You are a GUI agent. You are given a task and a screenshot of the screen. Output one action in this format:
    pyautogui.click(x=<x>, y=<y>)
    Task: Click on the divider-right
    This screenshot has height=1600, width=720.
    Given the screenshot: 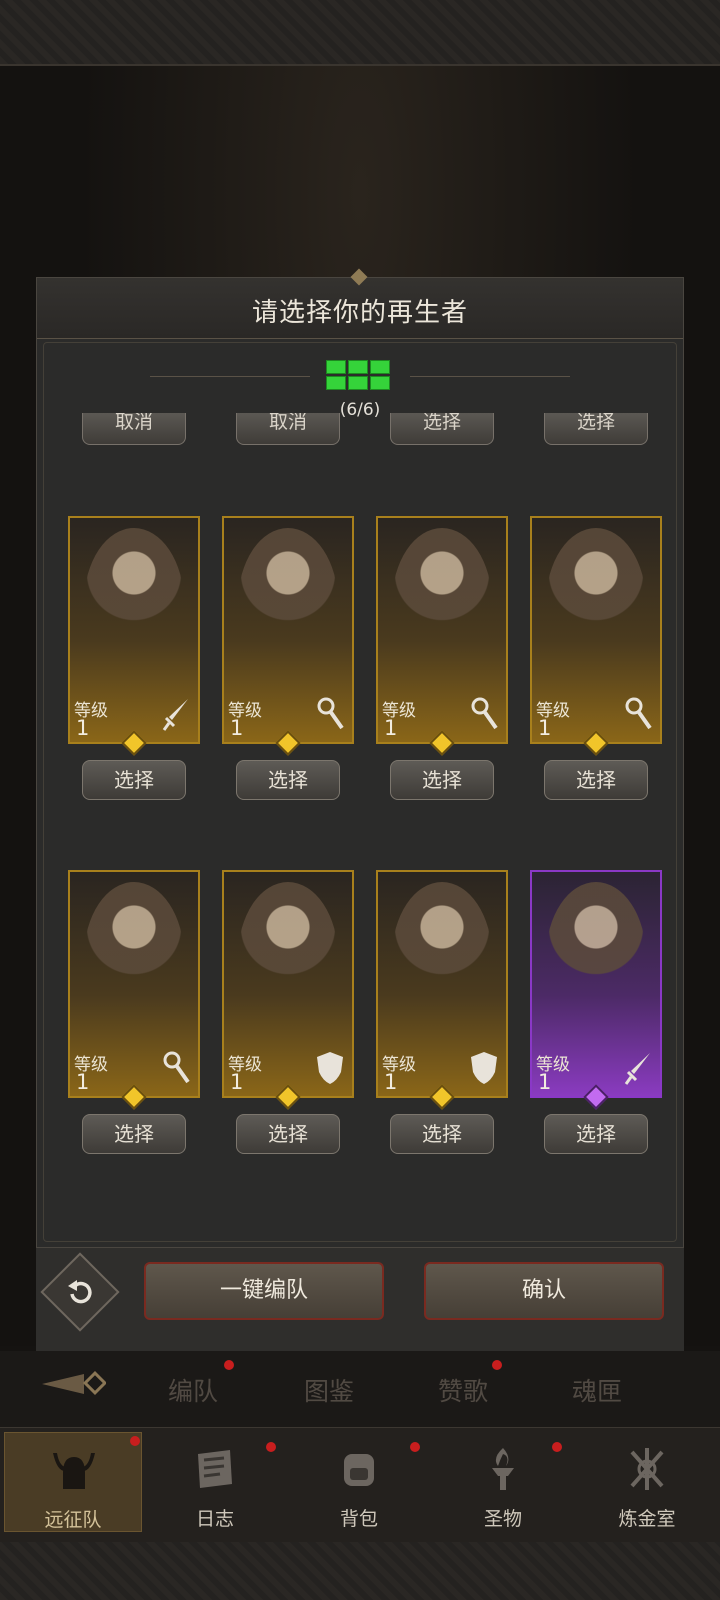 What is the action you would take?
    pyautogui.click(x=490, y=376)
    